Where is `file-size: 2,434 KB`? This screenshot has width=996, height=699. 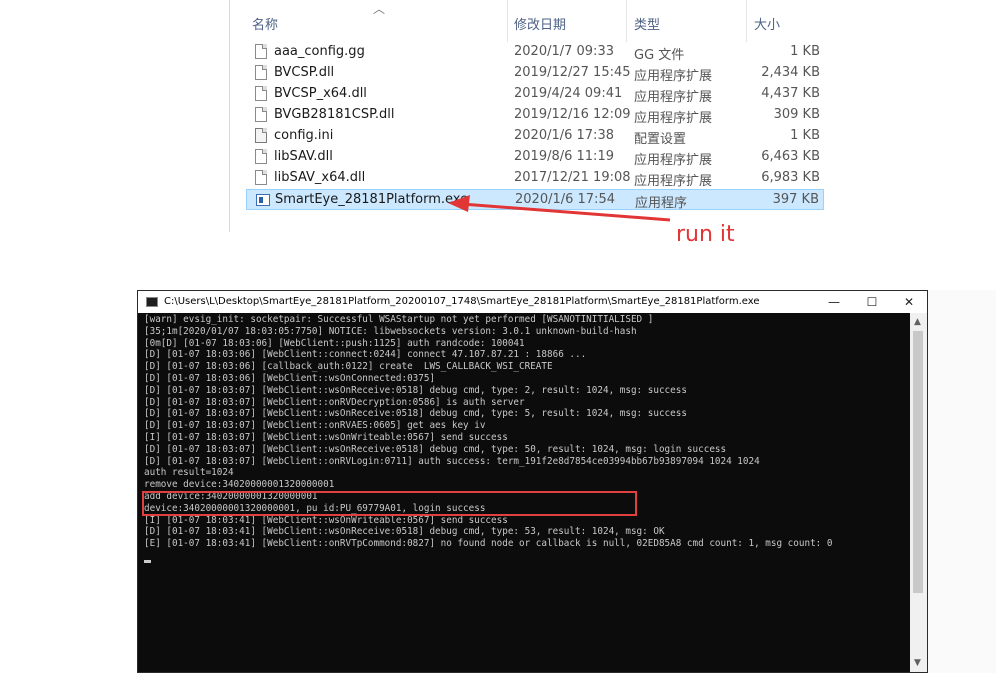
file-size: 2,434 KB is located at coordinates (790, 72).